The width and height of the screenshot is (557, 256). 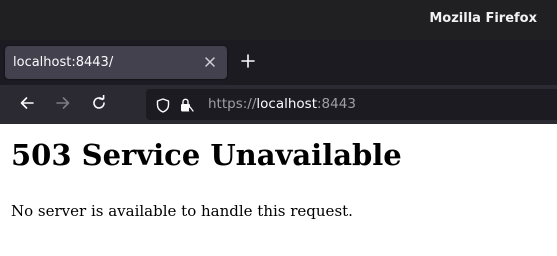 What do you see at coordinates (116, 62) in the screenshot?
I see `tab-localhost: localhost:8443/` at bounding box center [116, 62].